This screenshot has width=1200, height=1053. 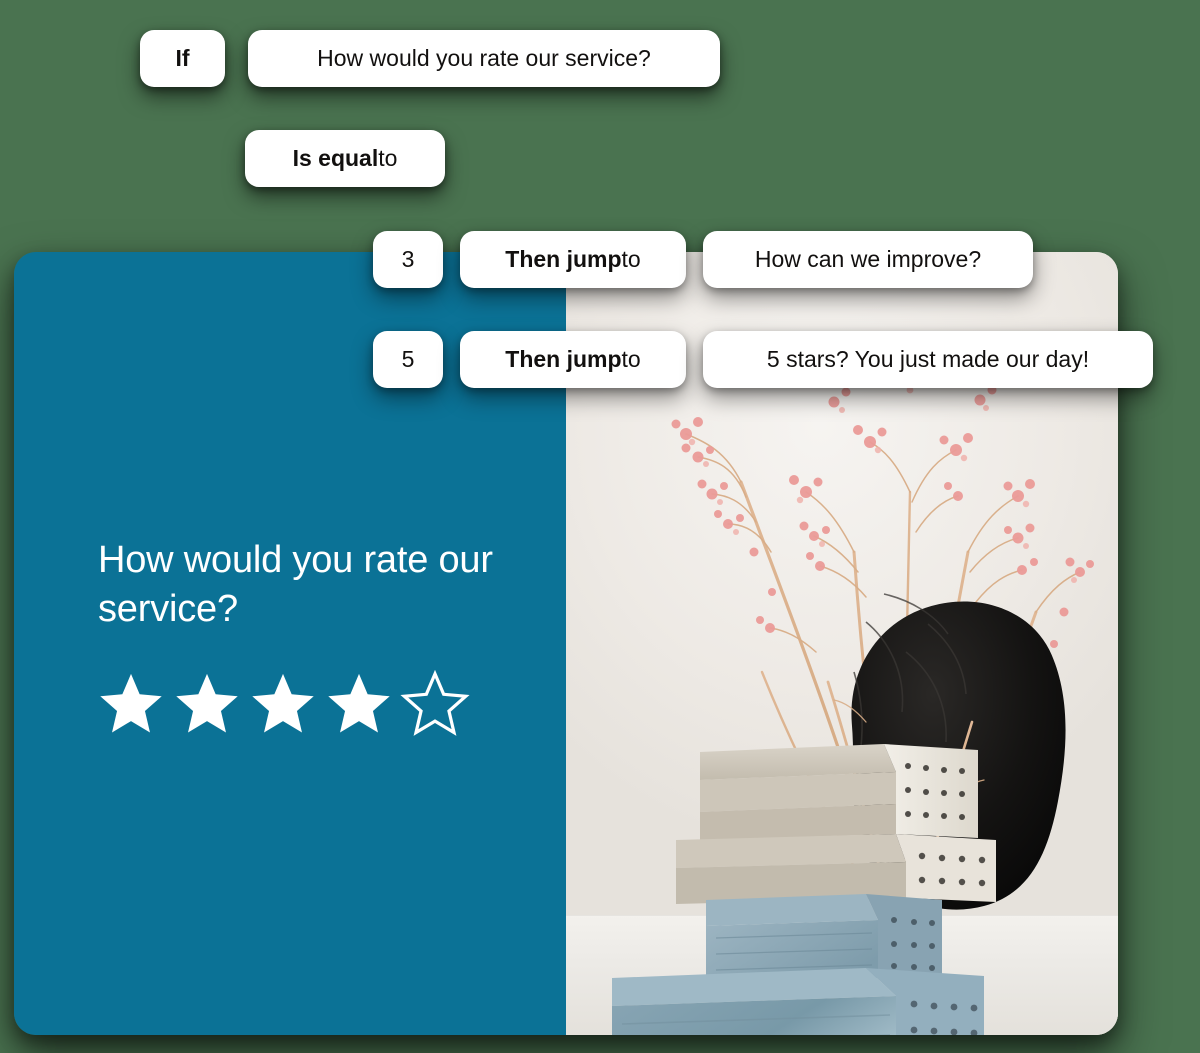 I want to click on logic-value-chip-3: 3, so click(x=408, y=259).